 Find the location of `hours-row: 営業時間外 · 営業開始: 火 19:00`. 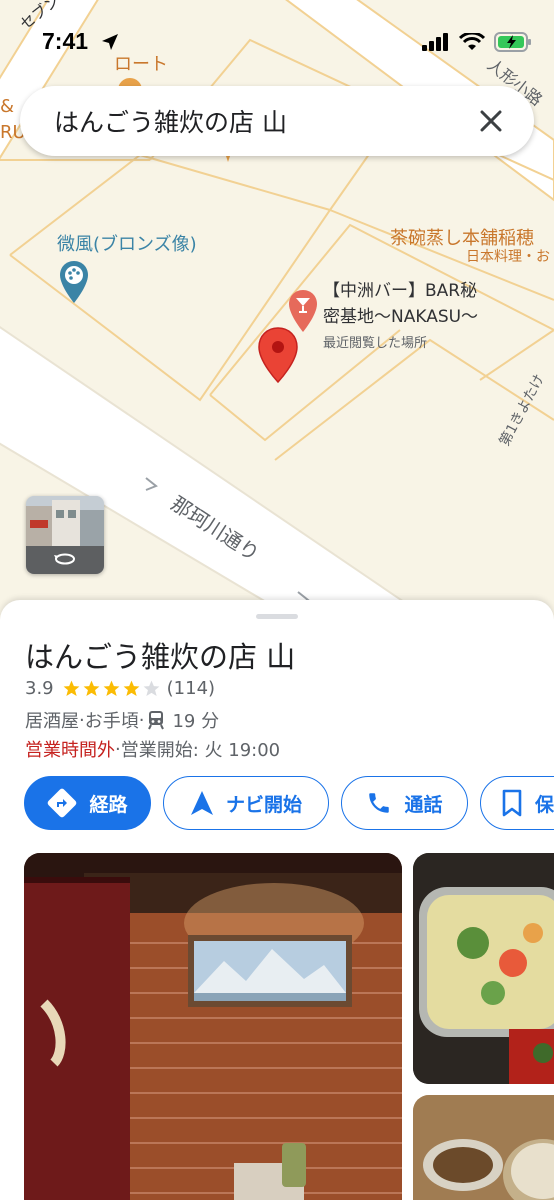

hours-row: 営業時間外 · 営業開始: 火 19:00 is located at coordinates (152, 749).